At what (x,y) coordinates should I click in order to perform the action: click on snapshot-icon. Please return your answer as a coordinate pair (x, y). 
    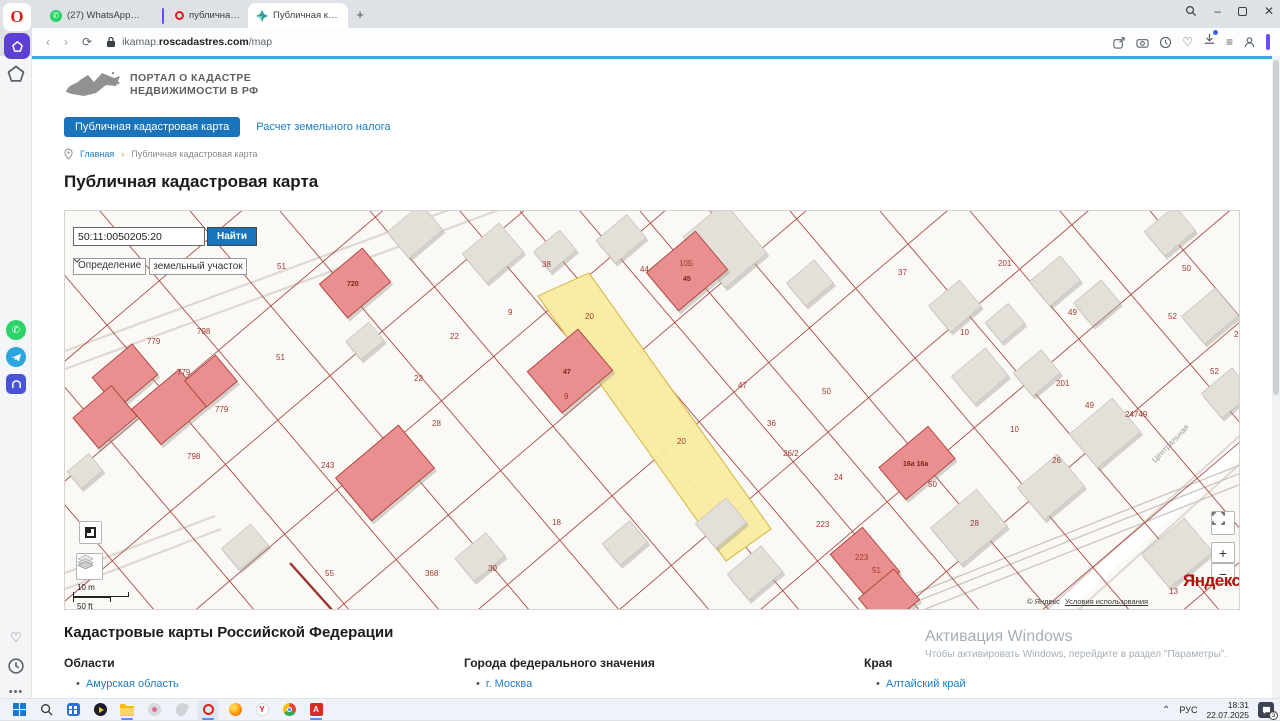
    Looking at the image, I should click on (1142, 42).